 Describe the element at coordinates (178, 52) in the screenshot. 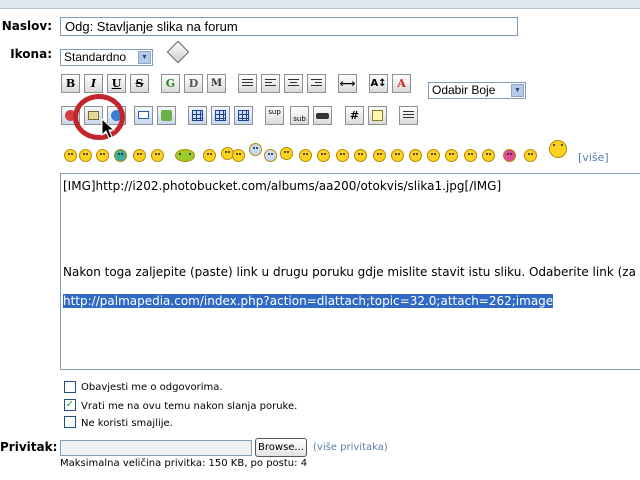

I see `message-icon-preview` at that location.